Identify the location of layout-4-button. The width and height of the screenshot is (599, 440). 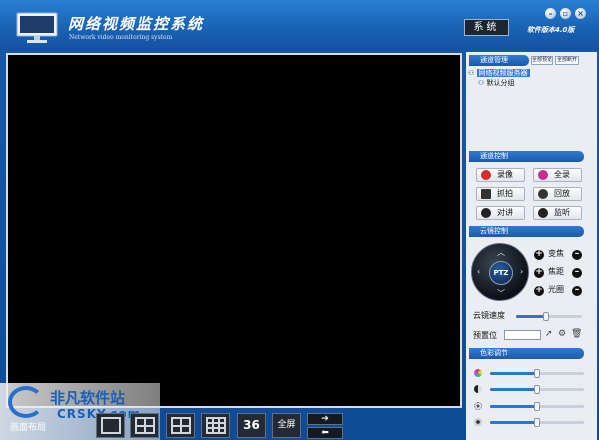
(144, 425).